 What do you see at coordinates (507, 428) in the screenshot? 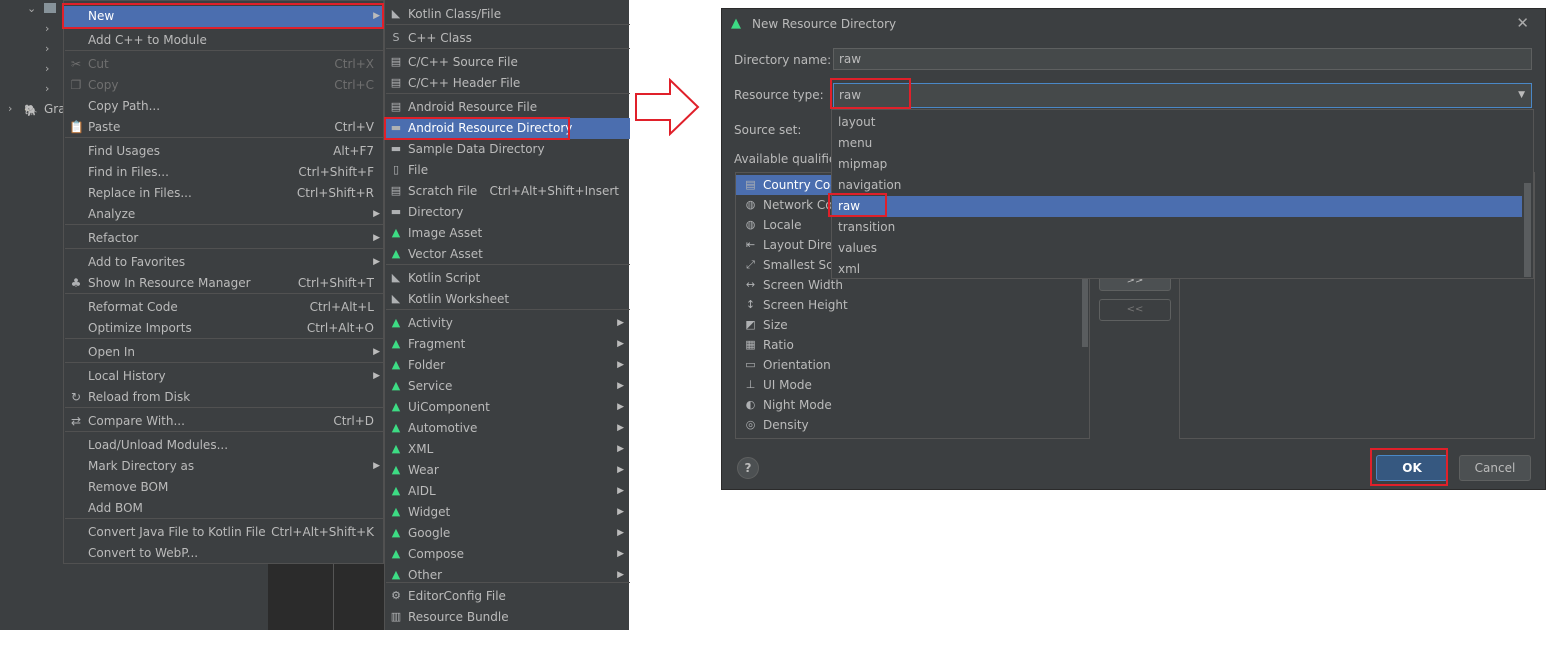
I see `new-submenu-item: ▲ Automotive ▶` at bounding box center [507, 428].